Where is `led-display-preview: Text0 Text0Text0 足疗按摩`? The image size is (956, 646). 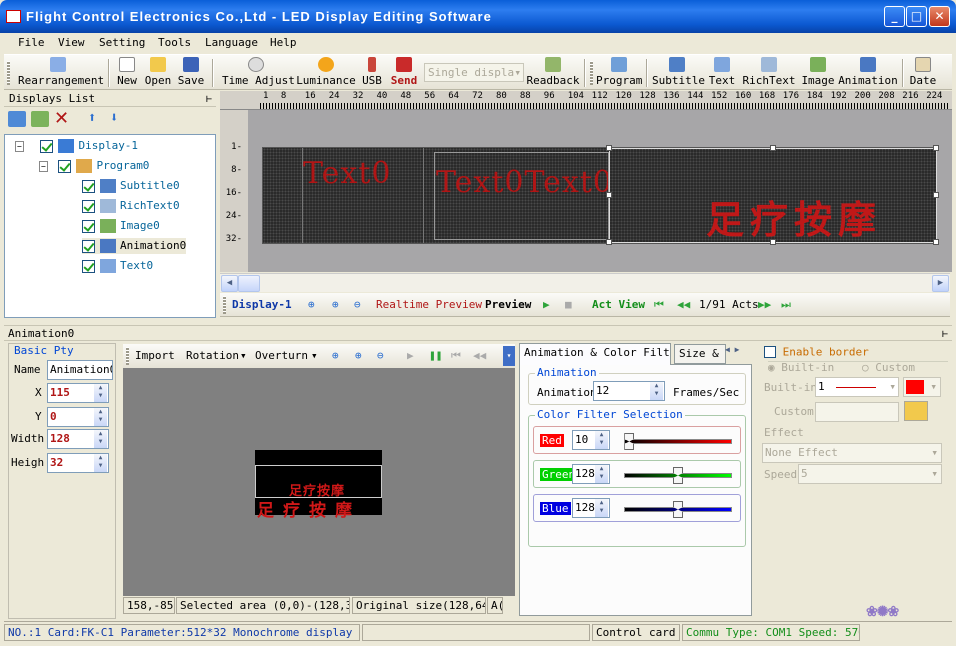
led-display-preview: Text0 Text0Text0 足疗按摩 is located at coordinates (600, 195).